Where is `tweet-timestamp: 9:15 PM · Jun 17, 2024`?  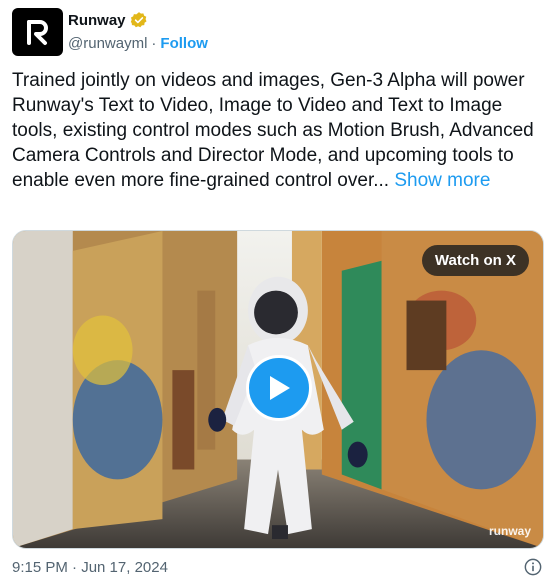
tweet-timestamp: 9:15 PM · Jun 17, 2024 is located at coordinates (90, 567).